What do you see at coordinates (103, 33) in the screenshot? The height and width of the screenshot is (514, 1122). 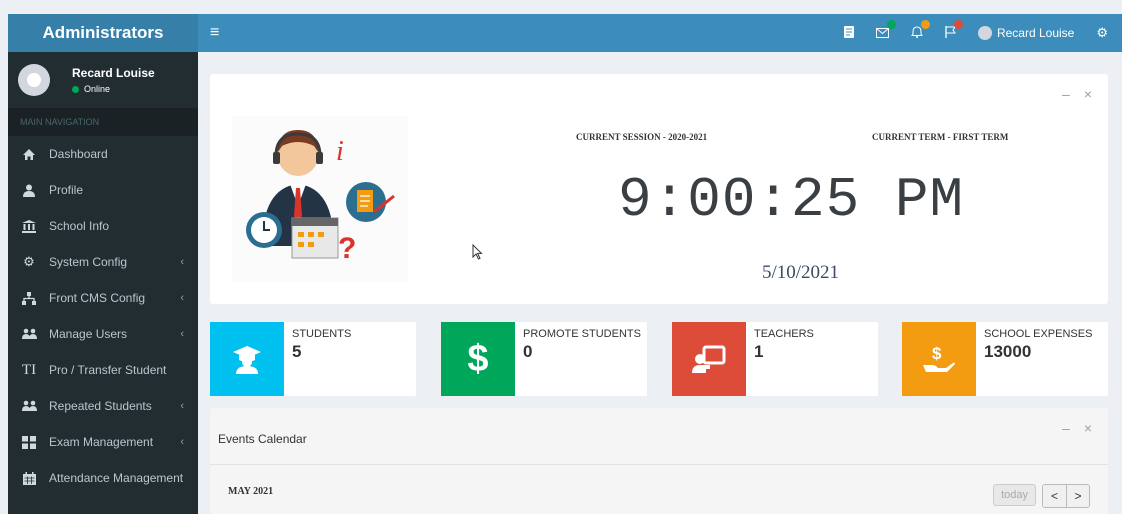 I see `brand-logo: Administrators` at bounding box center [103, 33].